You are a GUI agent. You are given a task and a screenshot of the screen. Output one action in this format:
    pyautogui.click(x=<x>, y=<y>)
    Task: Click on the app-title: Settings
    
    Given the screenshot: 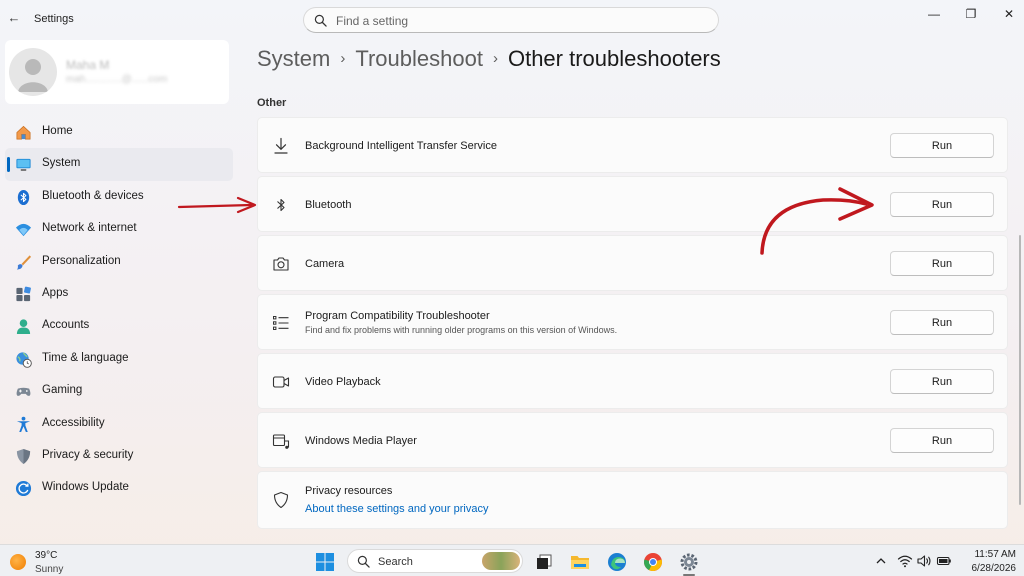 What is the action you would take?
    pyautogui.click(x=54, y=19)
    